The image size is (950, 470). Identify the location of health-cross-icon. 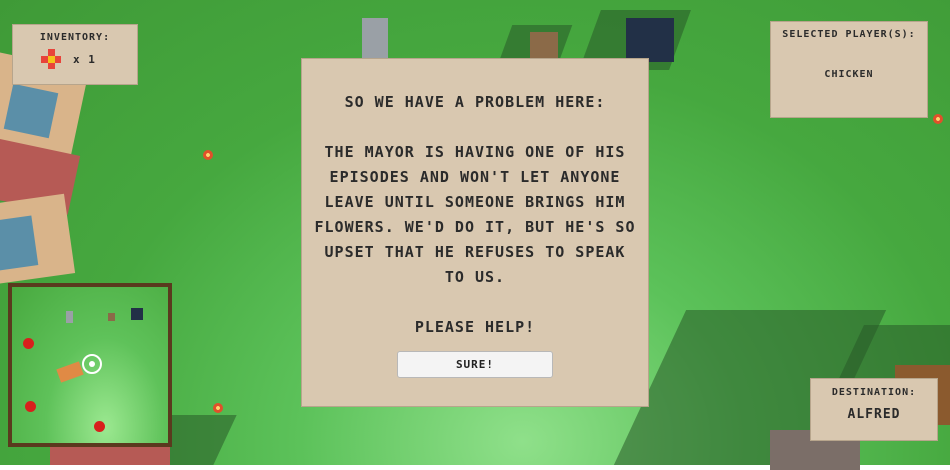
(51, 59).